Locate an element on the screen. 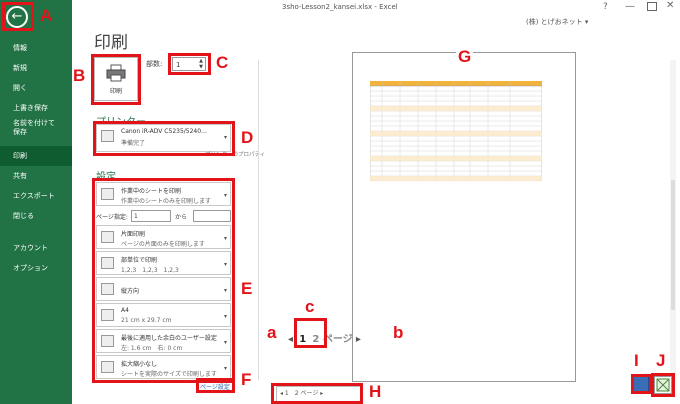  callout-label-j: J is located at coordinates (661, 360).